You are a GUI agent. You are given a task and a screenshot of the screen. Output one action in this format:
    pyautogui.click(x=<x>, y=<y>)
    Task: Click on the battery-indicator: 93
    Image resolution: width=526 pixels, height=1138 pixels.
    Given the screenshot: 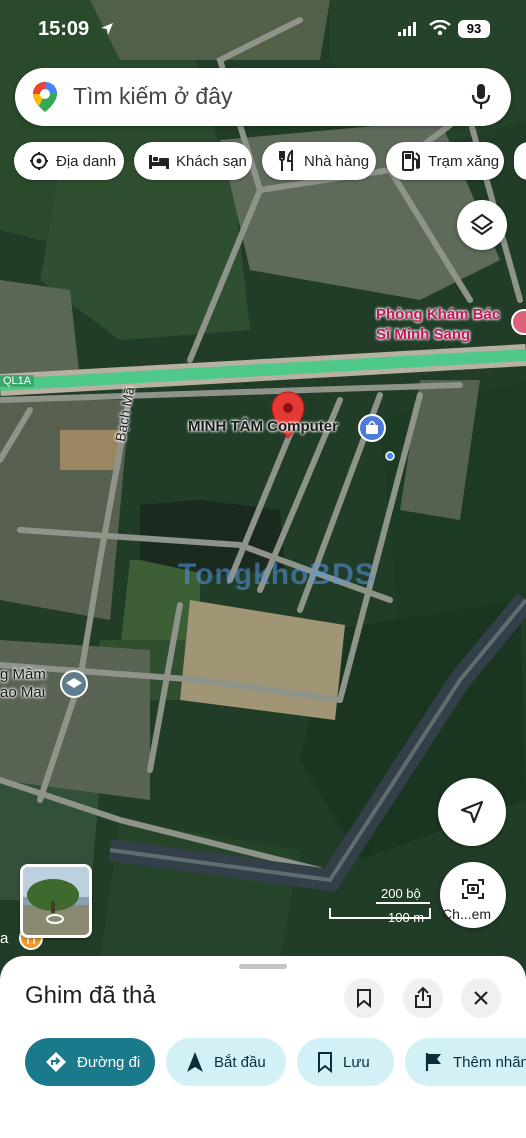 What is the action you would take?
    pyautogui.click(x=474, y=29)
    